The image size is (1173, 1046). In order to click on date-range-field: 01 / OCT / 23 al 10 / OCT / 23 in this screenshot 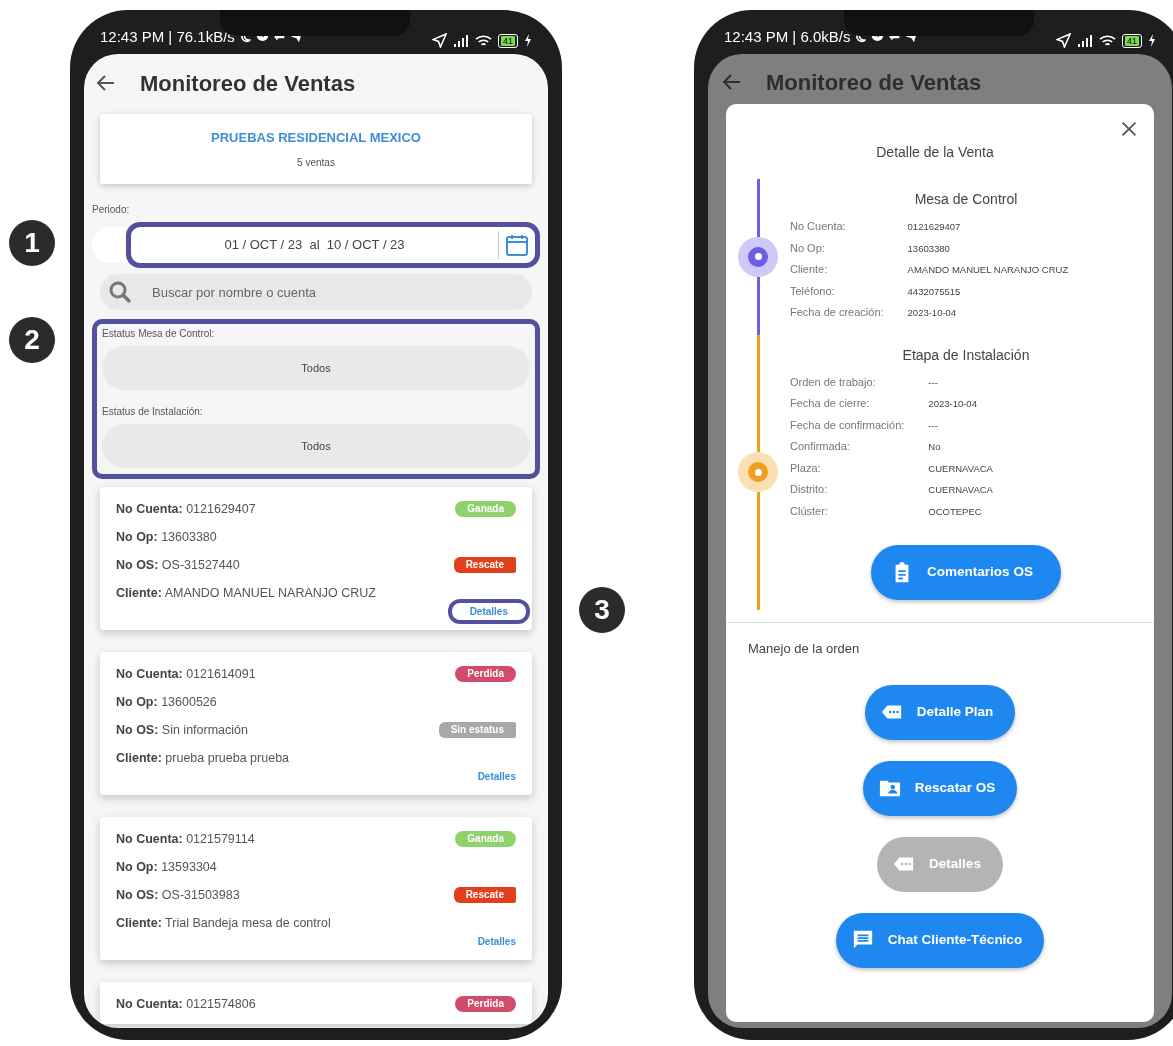, I will do `click(333, 245)`.